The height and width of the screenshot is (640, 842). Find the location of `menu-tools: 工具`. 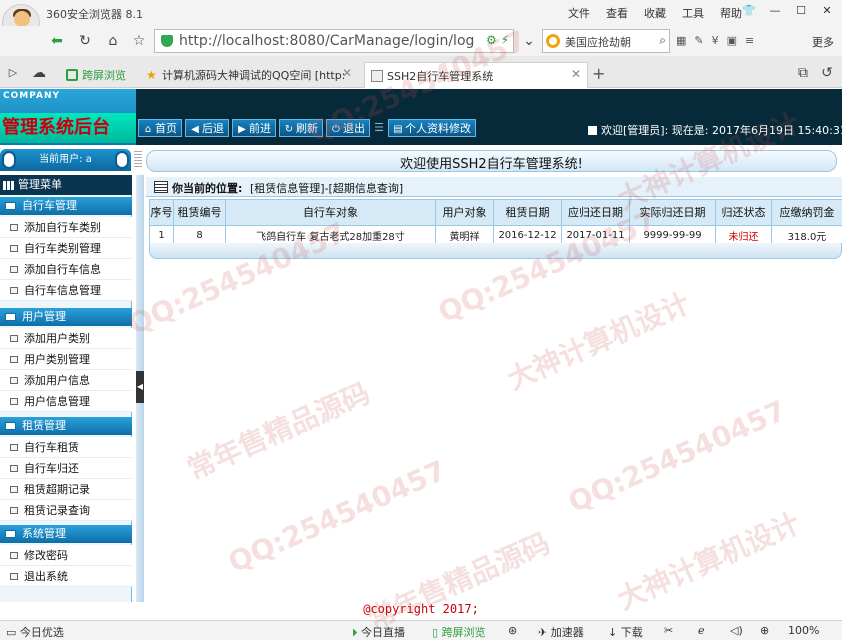

menu-tools: 工具 is located at coordinates (693, 13).